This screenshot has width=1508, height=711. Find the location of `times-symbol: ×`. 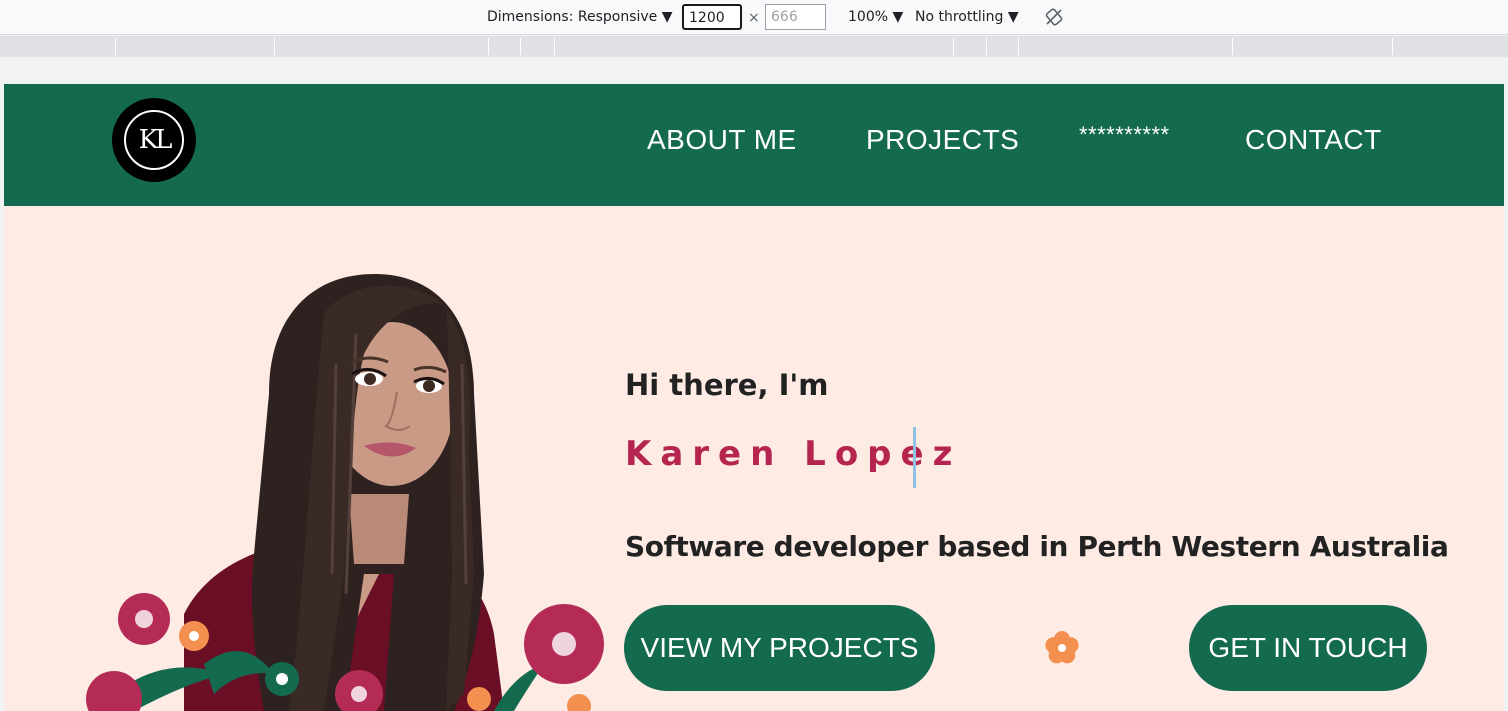

times-symbol: × is located at coordinates (754, 18).